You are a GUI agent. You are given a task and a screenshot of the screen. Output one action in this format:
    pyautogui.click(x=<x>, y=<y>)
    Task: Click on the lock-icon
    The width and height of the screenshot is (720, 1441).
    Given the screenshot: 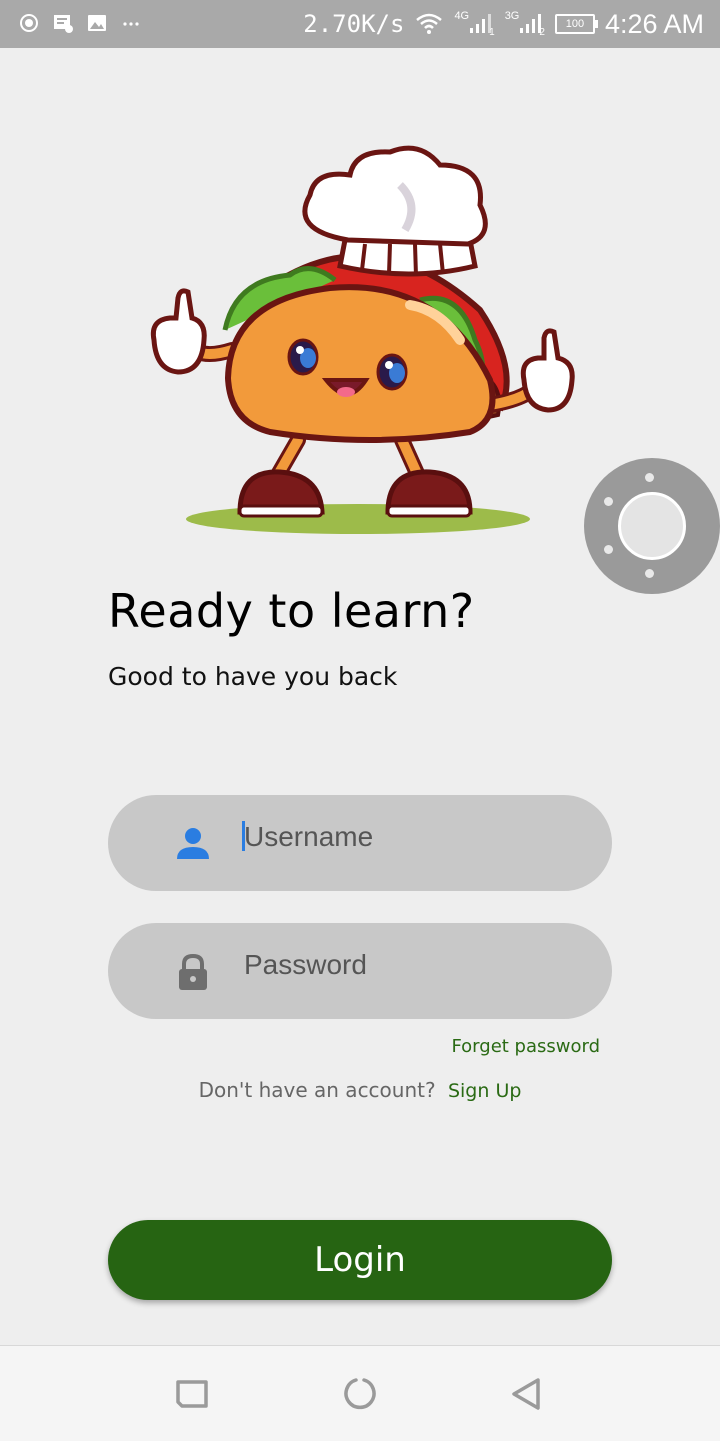 What is the action you would take?
    pyautogui.click(x=193, y=971)
    